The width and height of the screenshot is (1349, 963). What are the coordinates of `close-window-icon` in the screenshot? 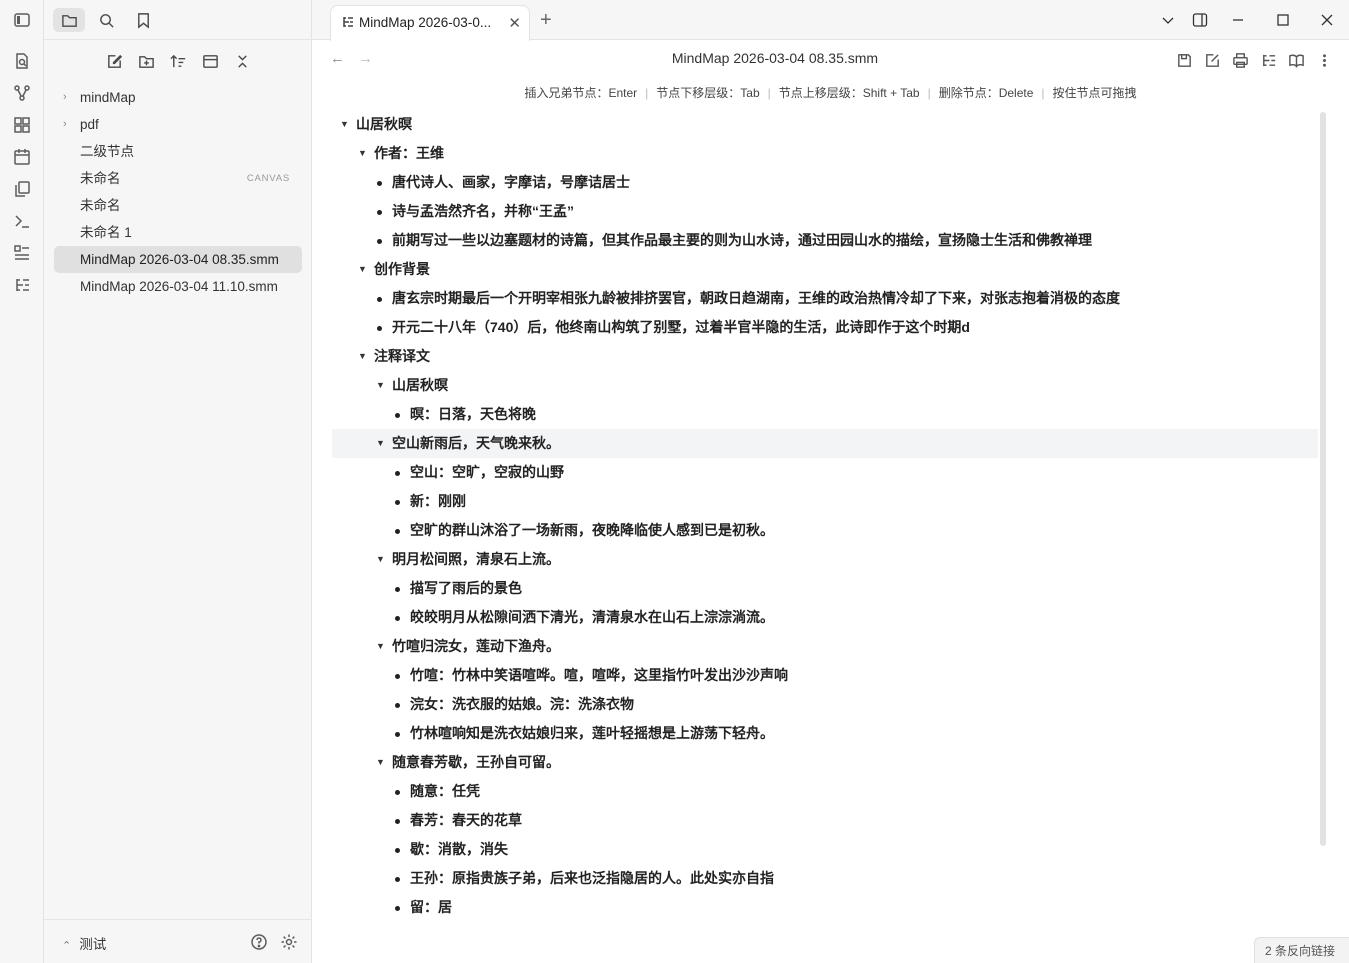 It's located at (1327, 20).